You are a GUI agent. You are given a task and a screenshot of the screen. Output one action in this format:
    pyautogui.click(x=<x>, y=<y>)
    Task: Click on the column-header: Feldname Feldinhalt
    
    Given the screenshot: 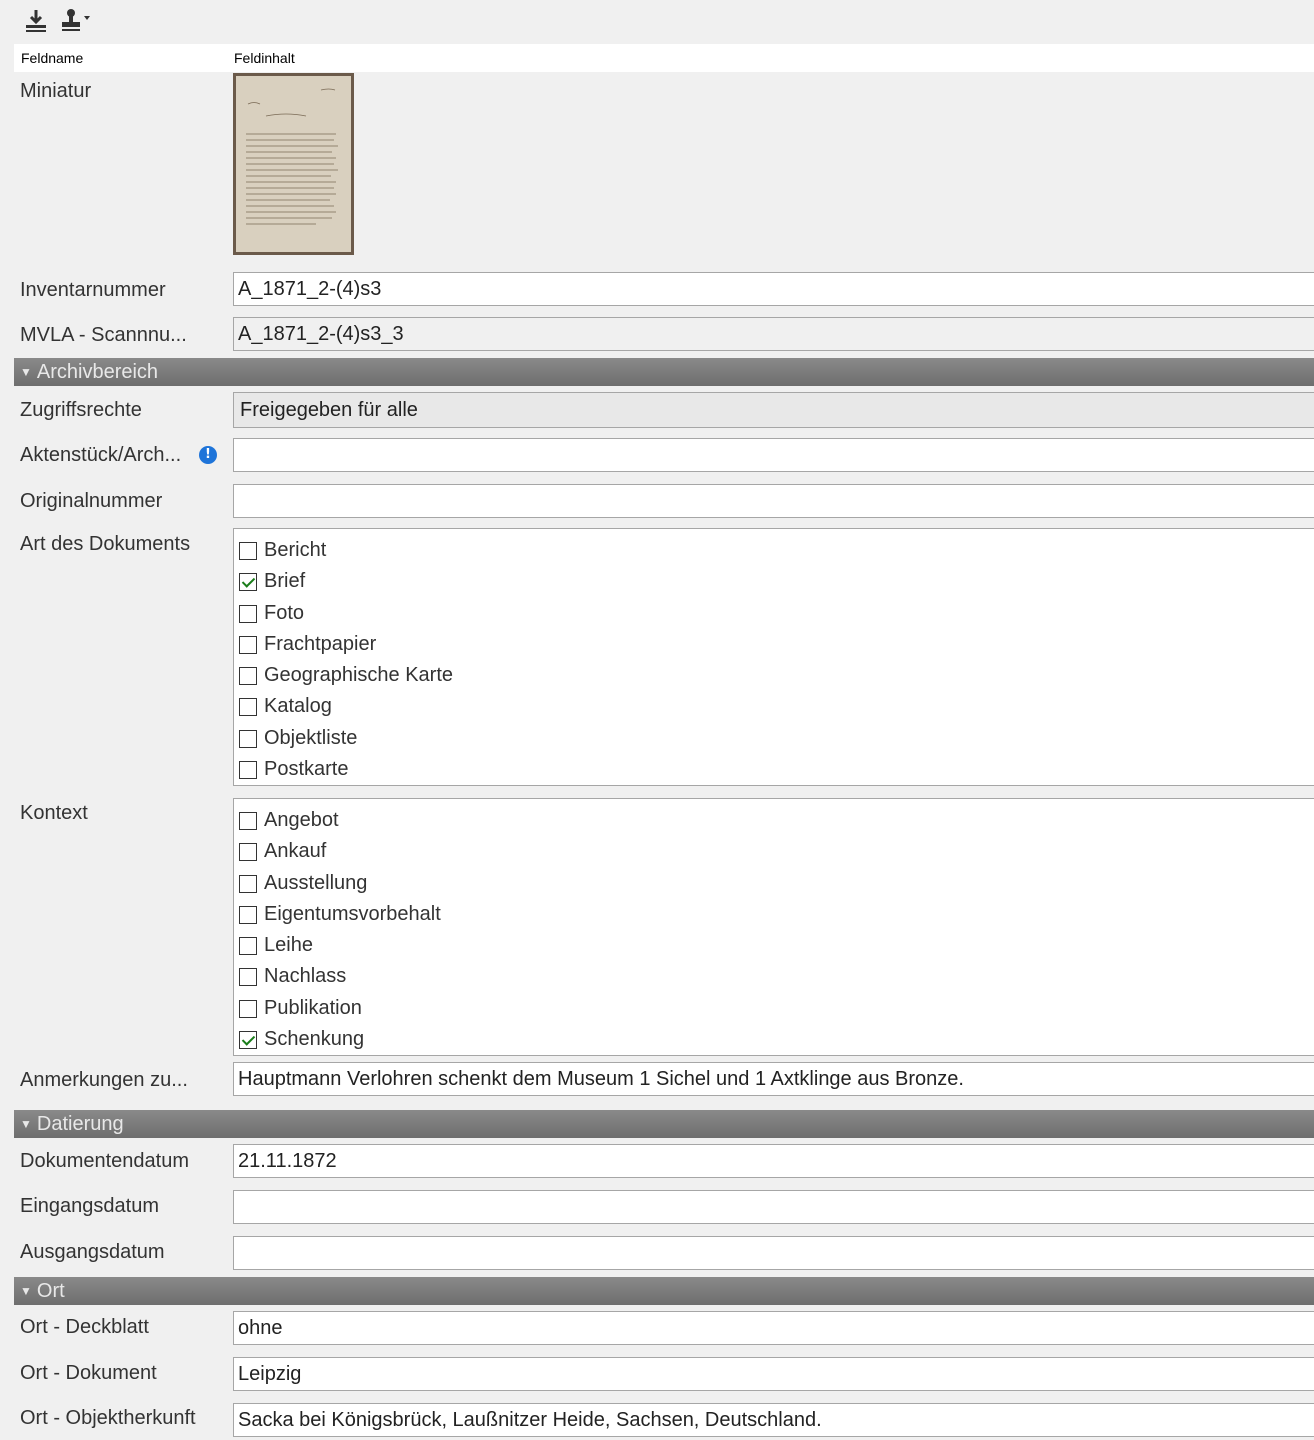 What is the action you would take?
    pyautogui.click(x=664, y=58)
    